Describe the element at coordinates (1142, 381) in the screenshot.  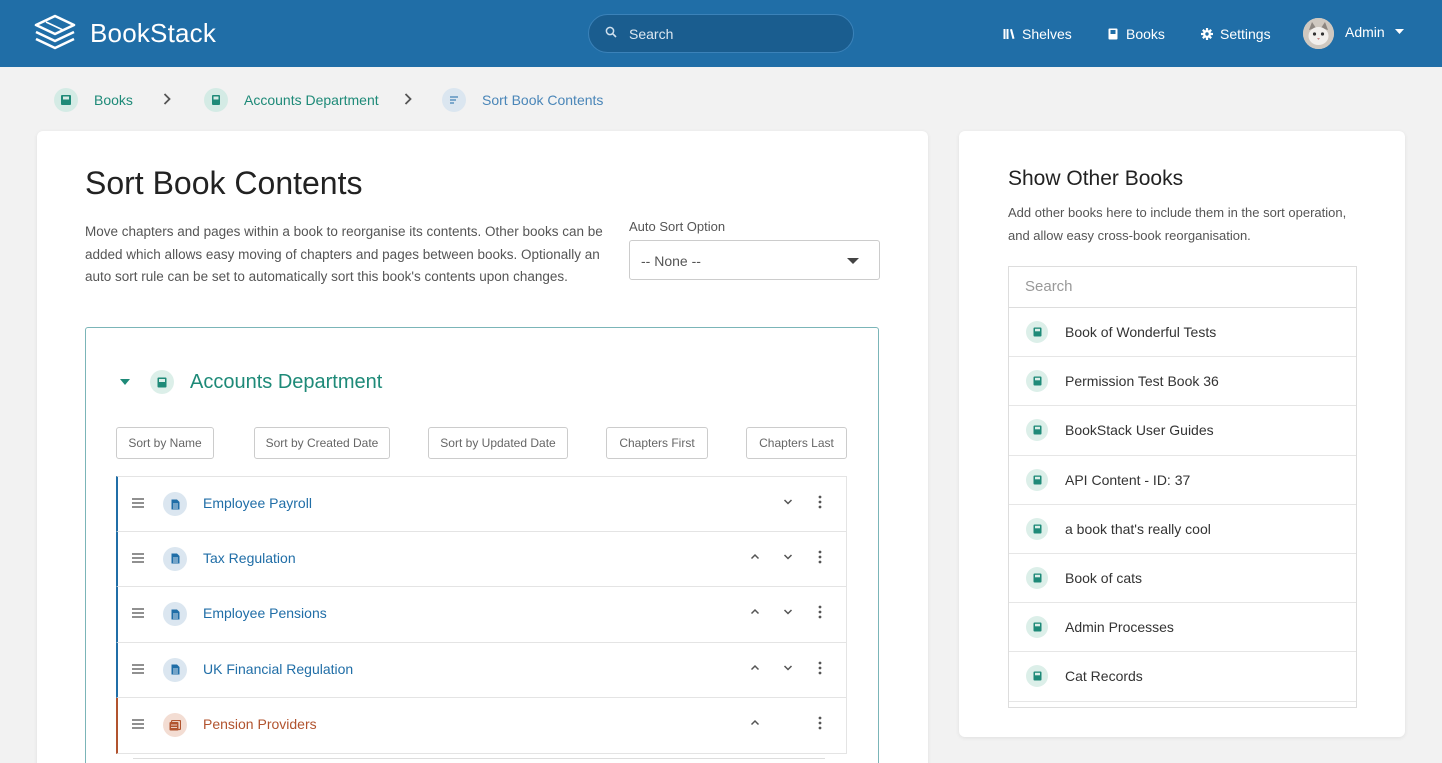
I see `other-book-label: Permission Test Book 36` at that location.